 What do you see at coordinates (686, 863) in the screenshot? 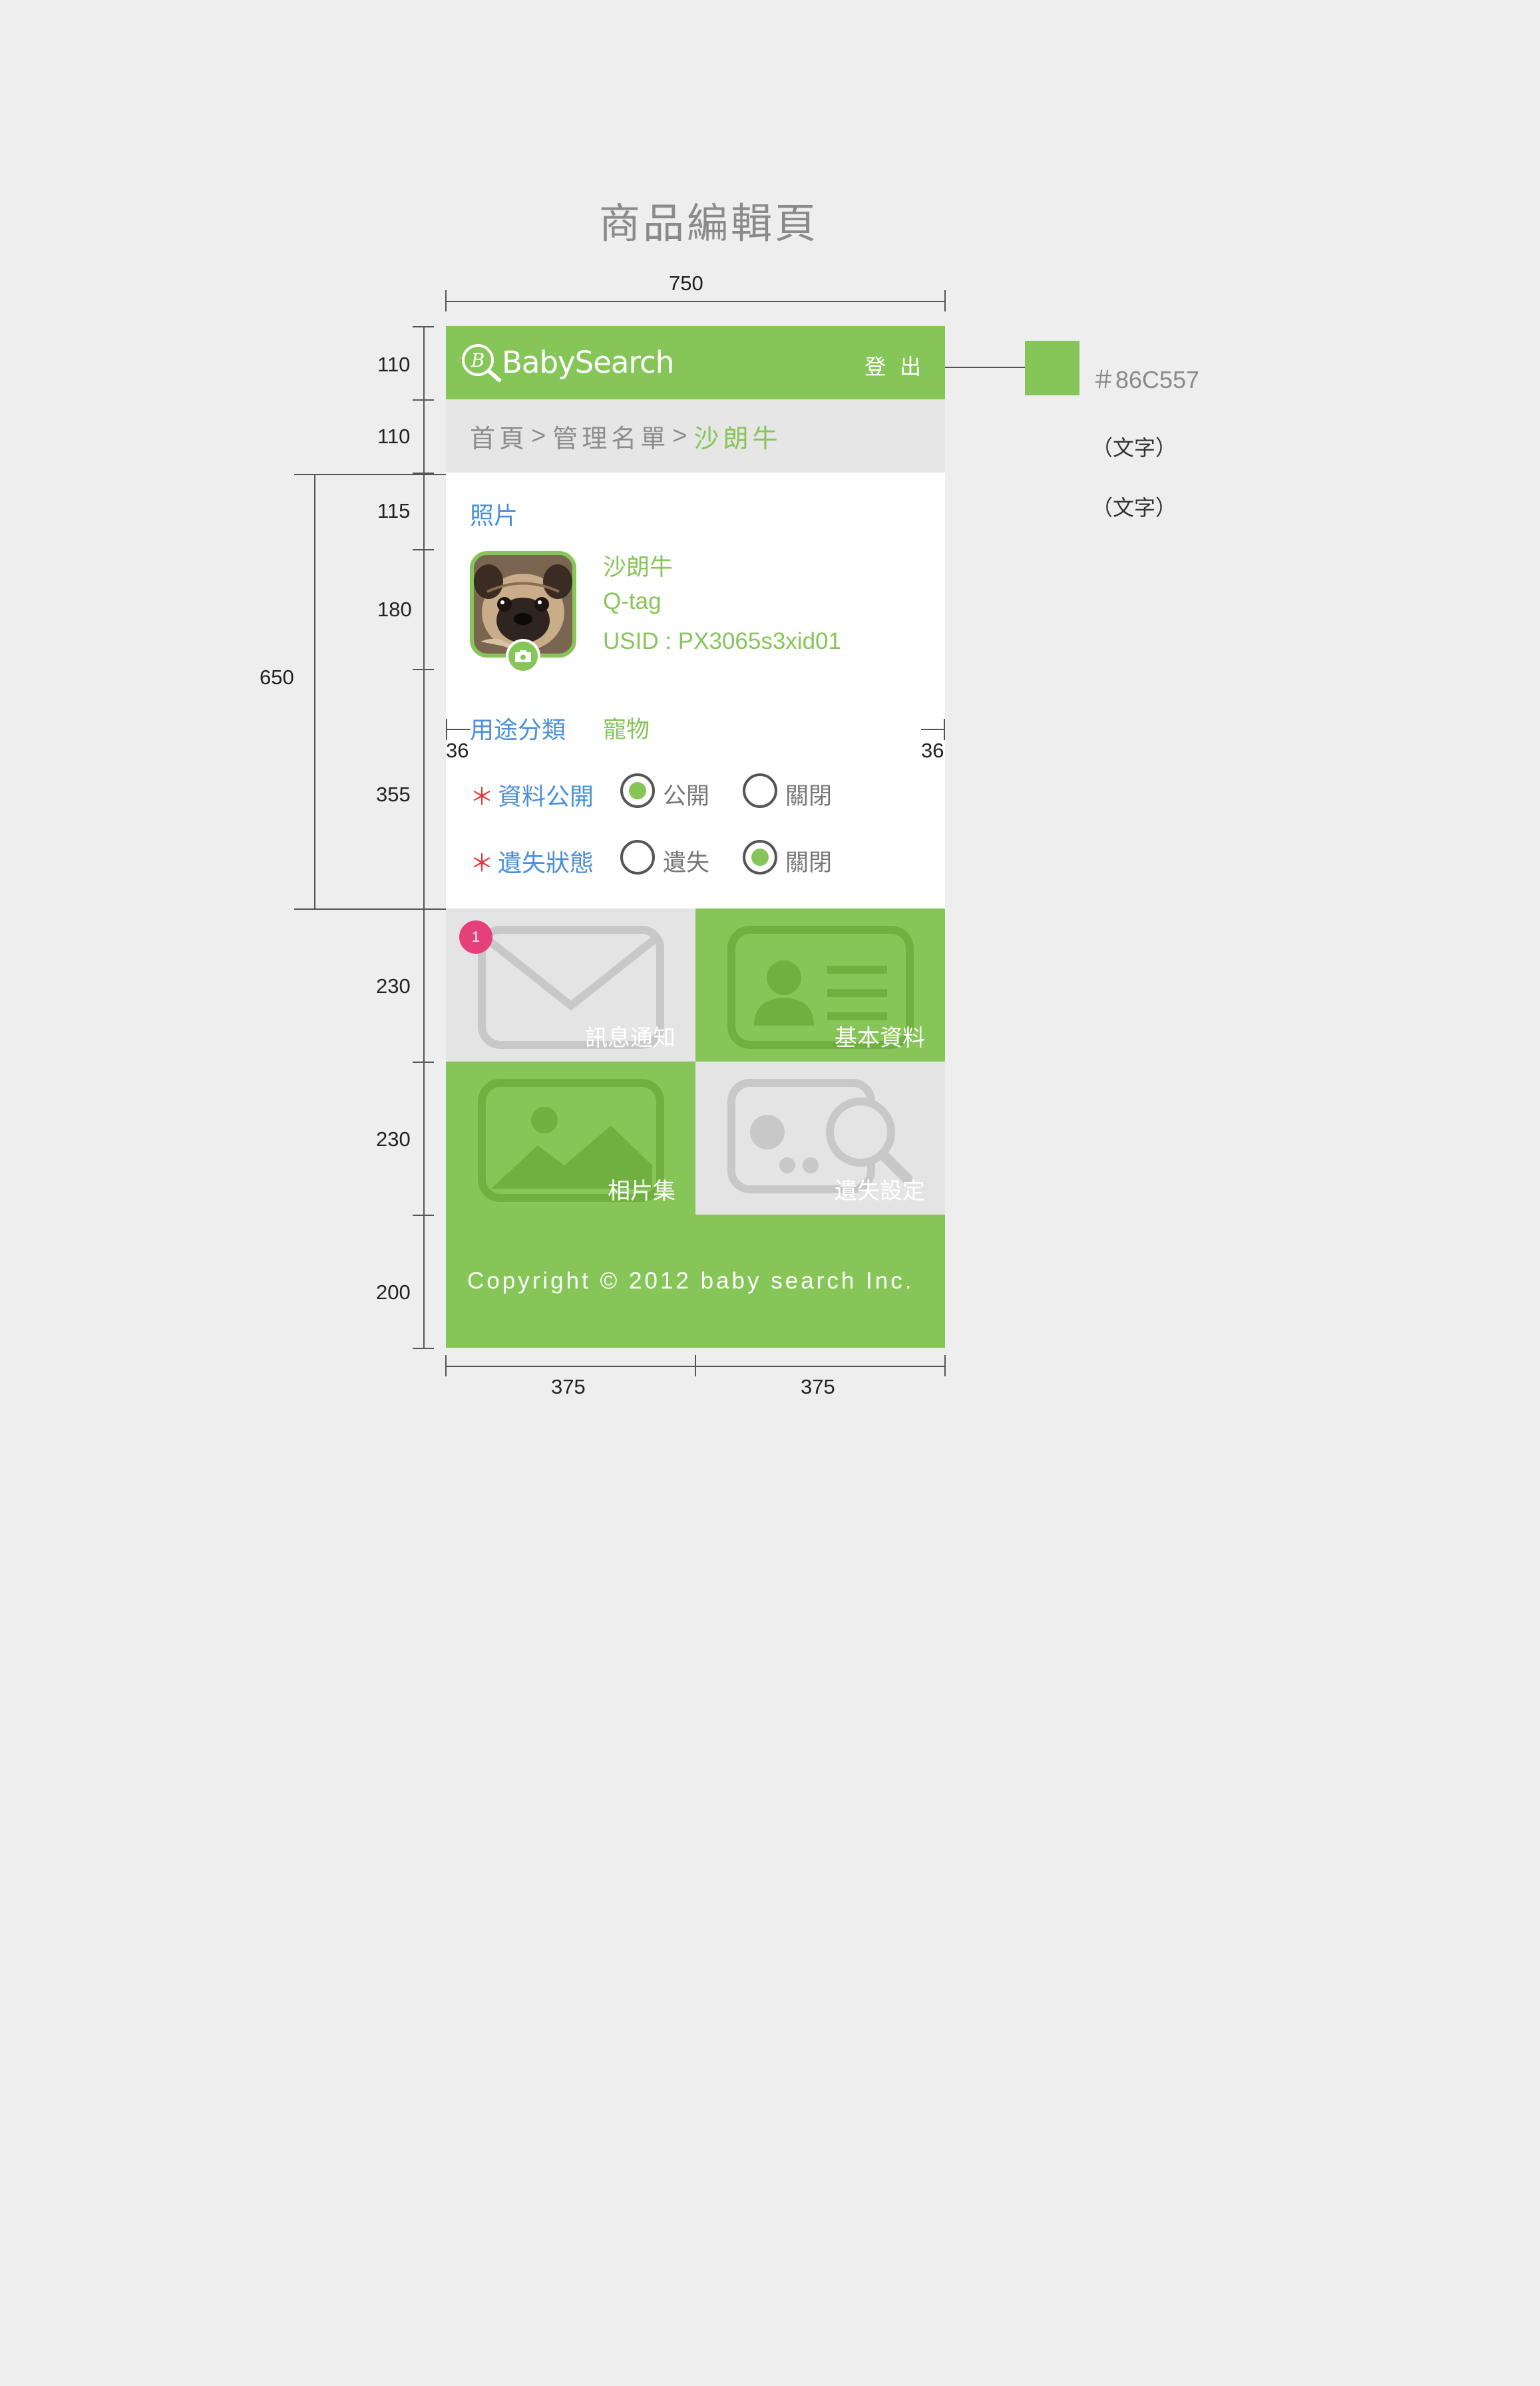
I see `lost-option-lost: 遺失` at bounding box center [686, 863].